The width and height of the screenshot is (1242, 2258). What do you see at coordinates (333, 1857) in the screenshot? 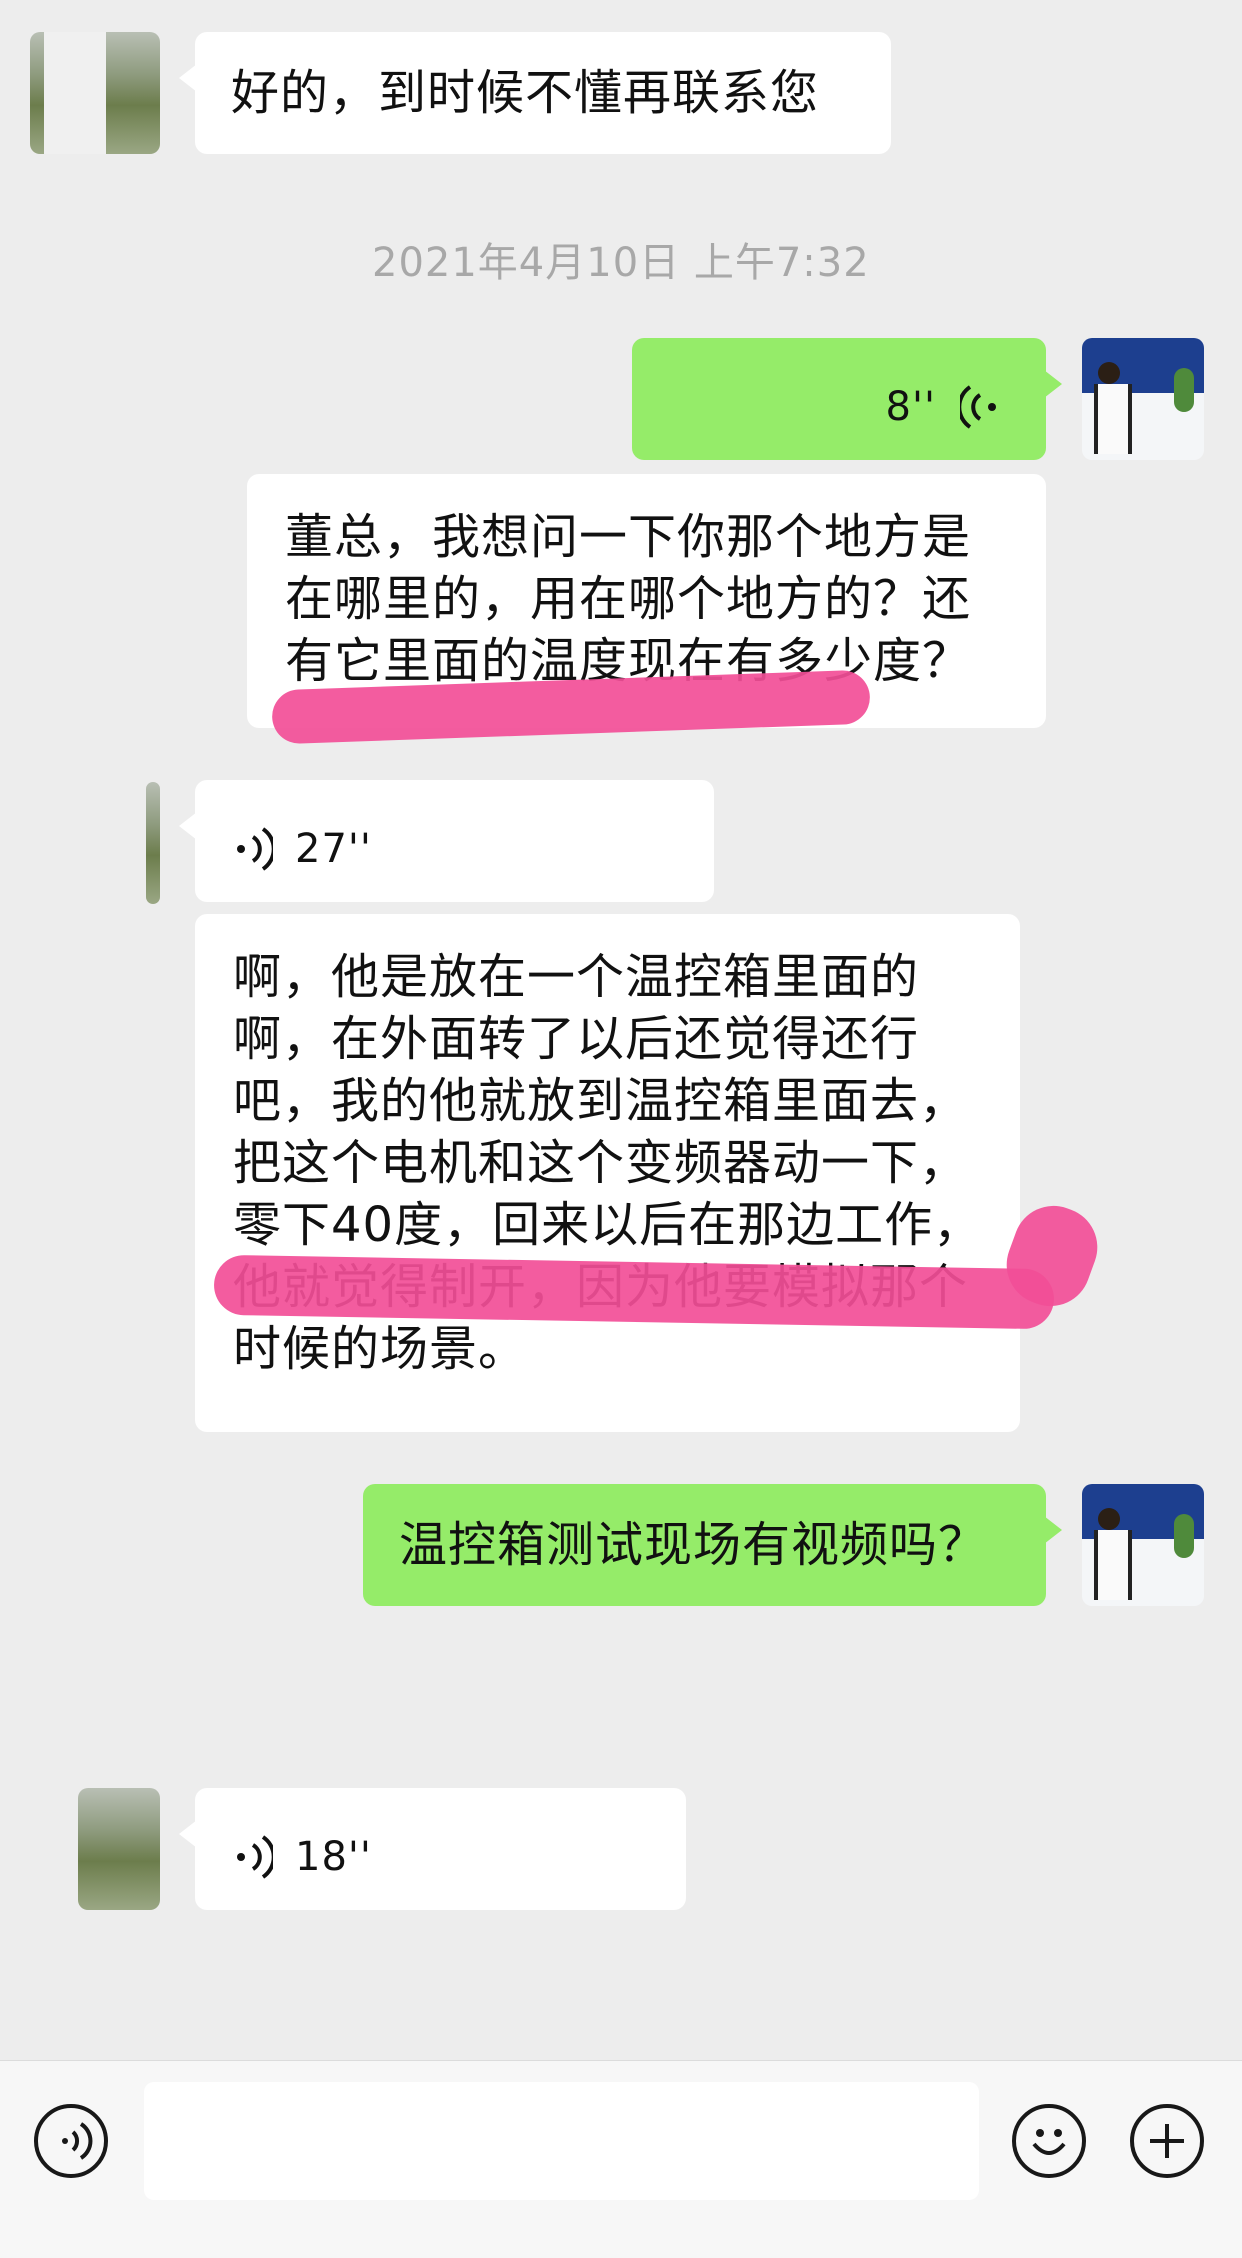
I see `voice-duration: 18''` at bounding box center [333, 1857].